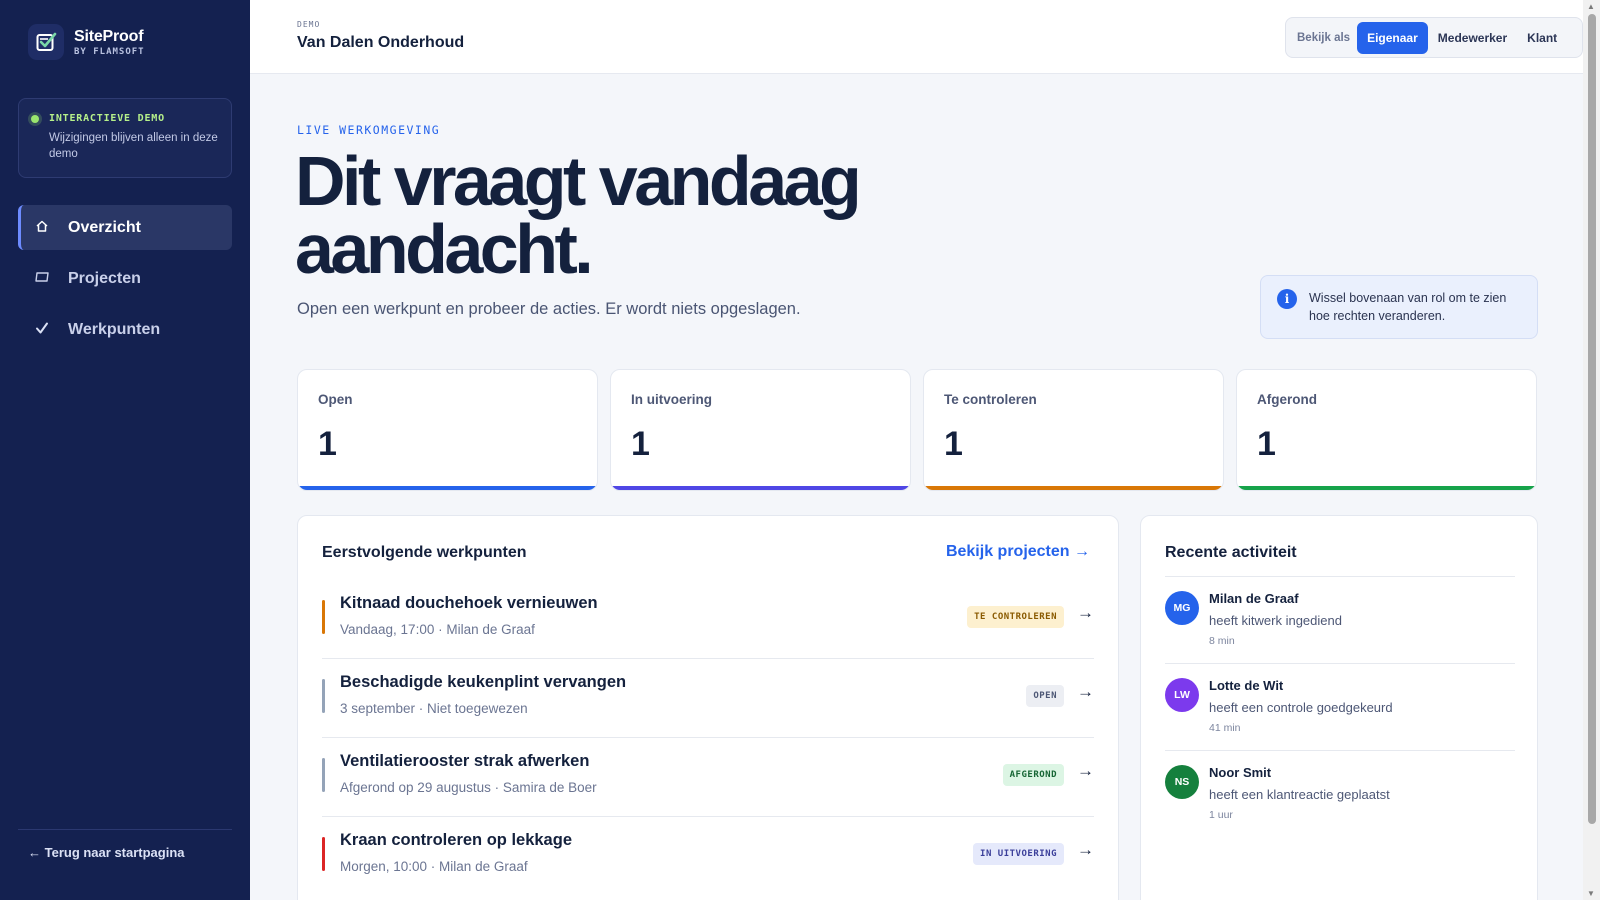  What do you see at coordinates (1324, 37) in the screenshot?
I see `role-switcher-label: Bekijk als` at bounding box center [1324, 37].